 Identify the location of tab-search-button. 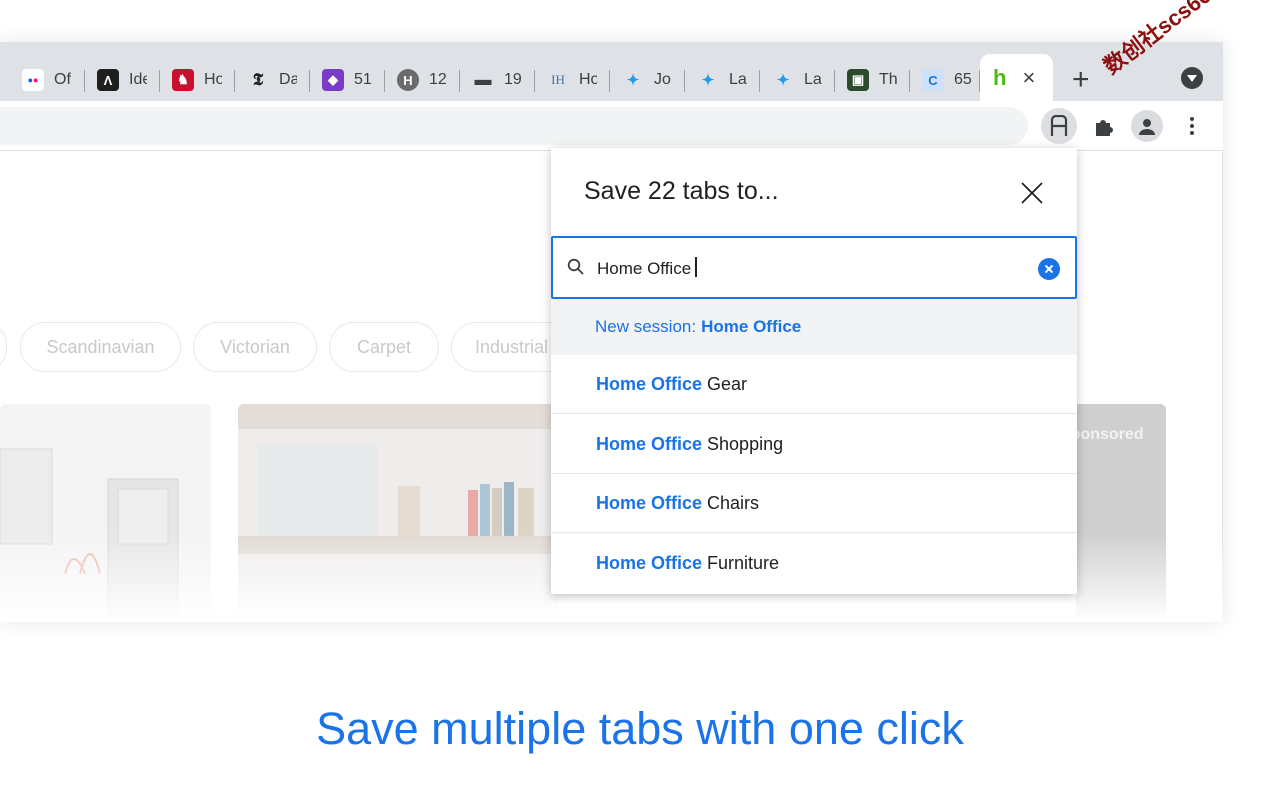
(1192, 78).